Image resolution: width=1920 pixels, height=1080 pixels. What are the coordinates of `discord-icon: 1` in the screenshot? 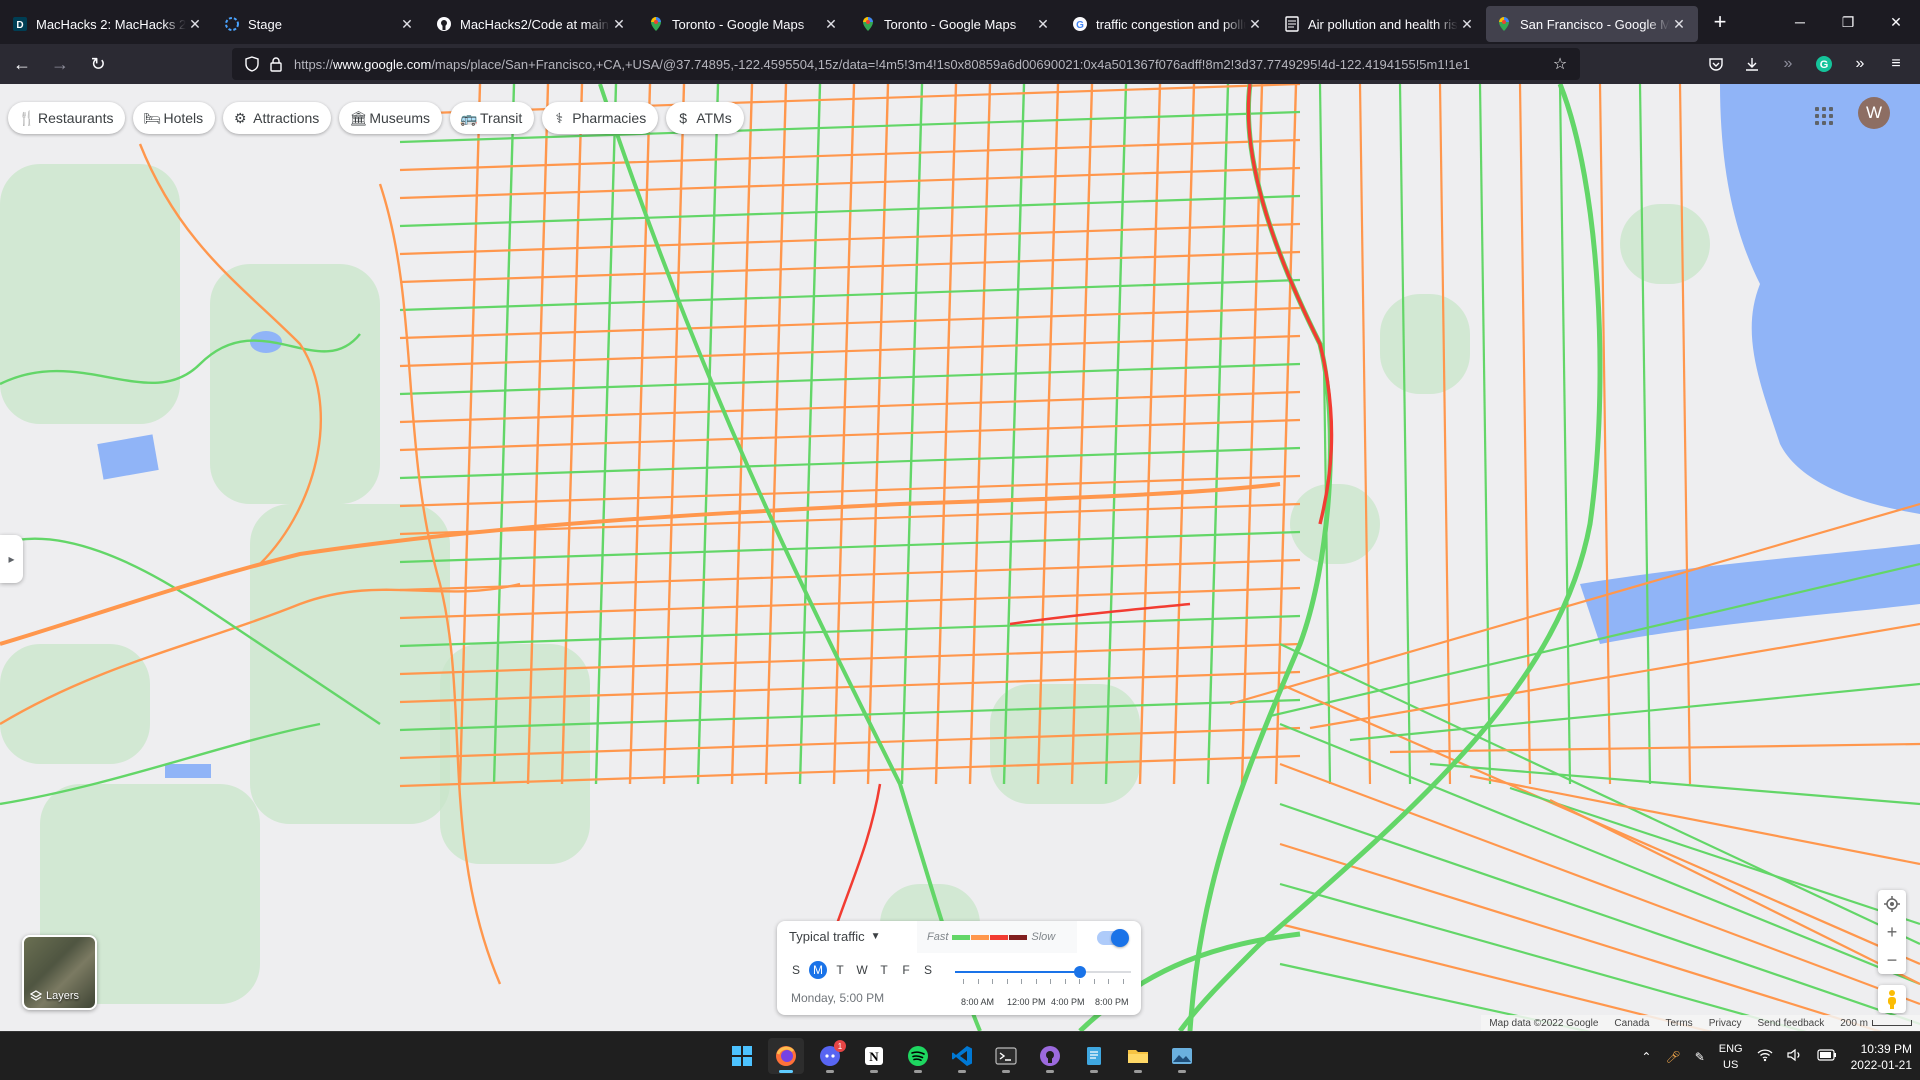 It's located at (830, 1056).